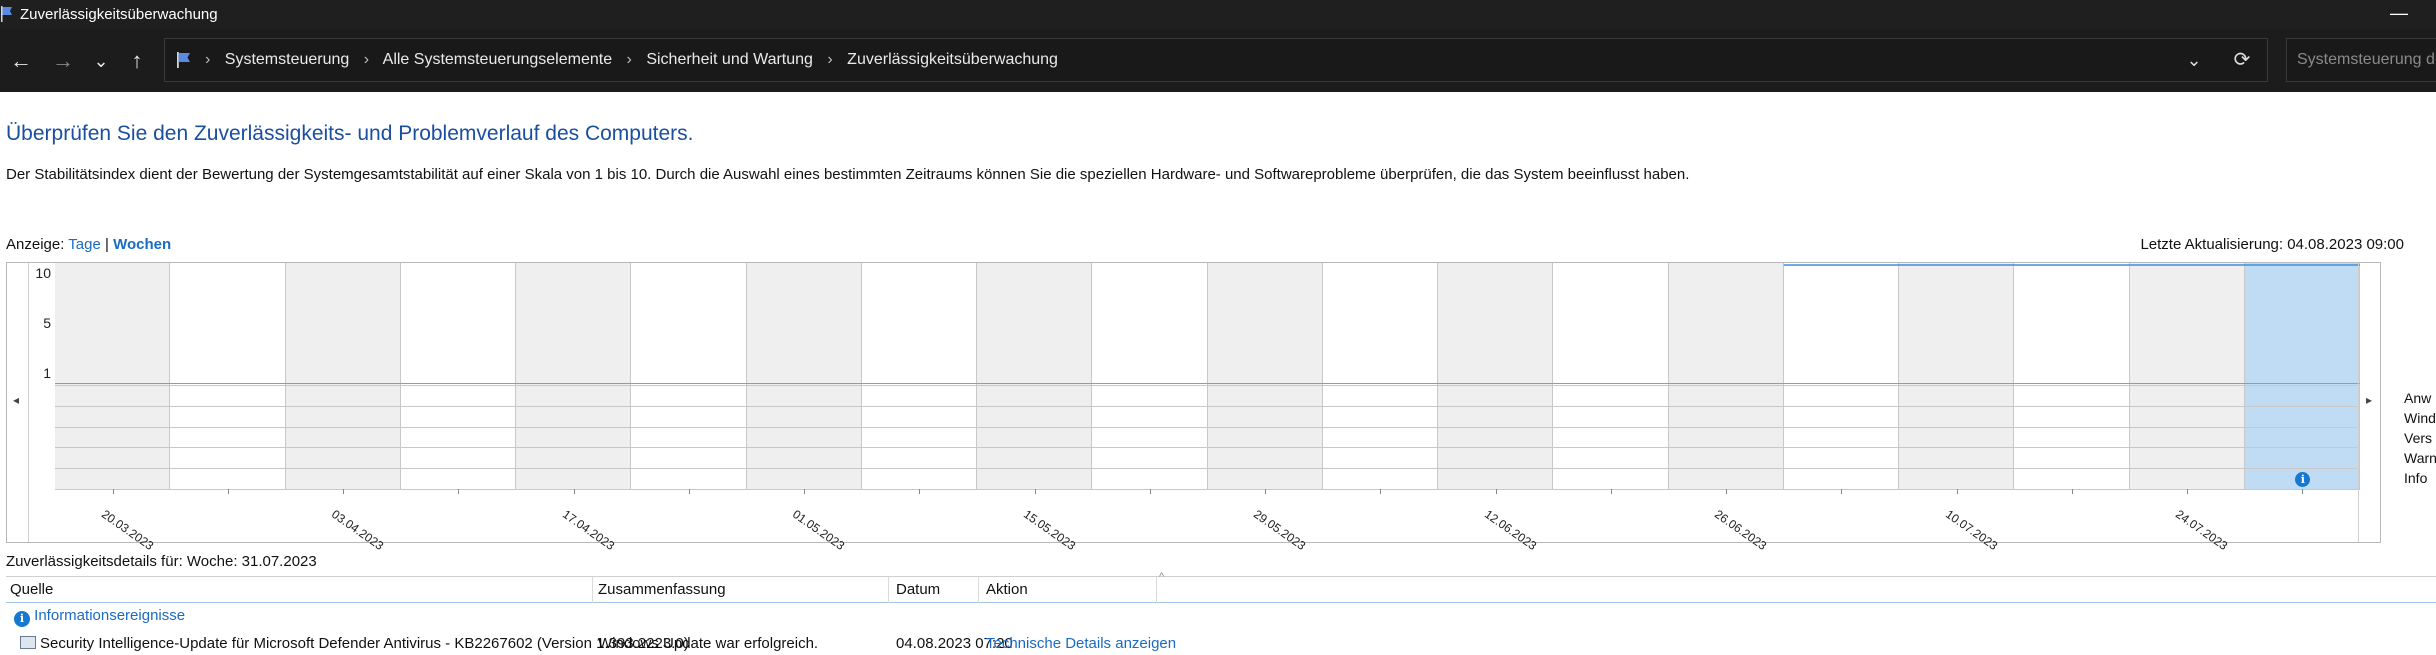 The height and width of the screenshot is (655, 2436). Describe the element at coordinates (1280, 530) in the screenshot. I see `x-tick-label: 29.05.2023` at that location.